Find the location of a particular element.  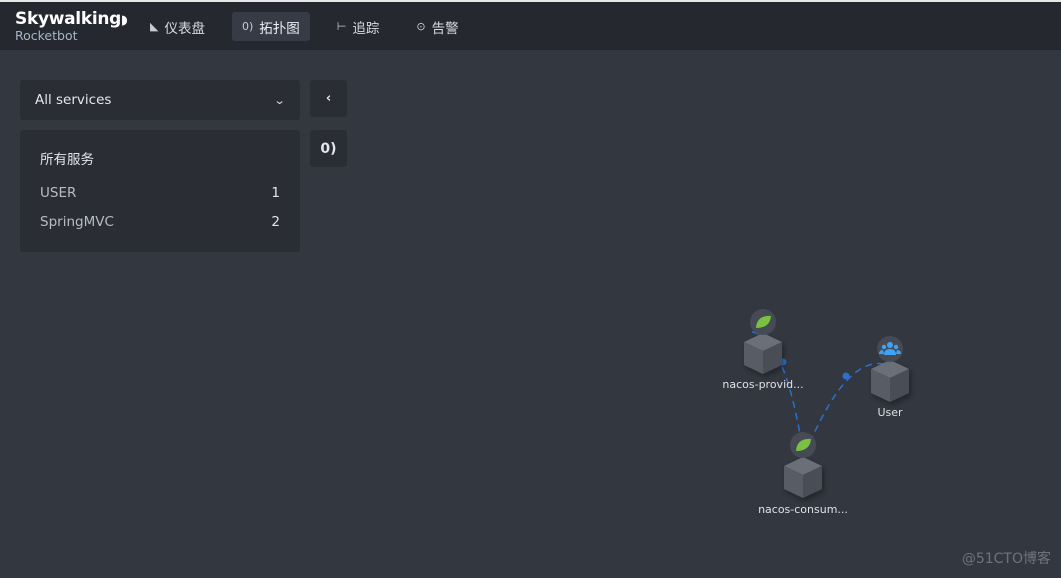

service-count: 1 is located at coordinates (275, 193).